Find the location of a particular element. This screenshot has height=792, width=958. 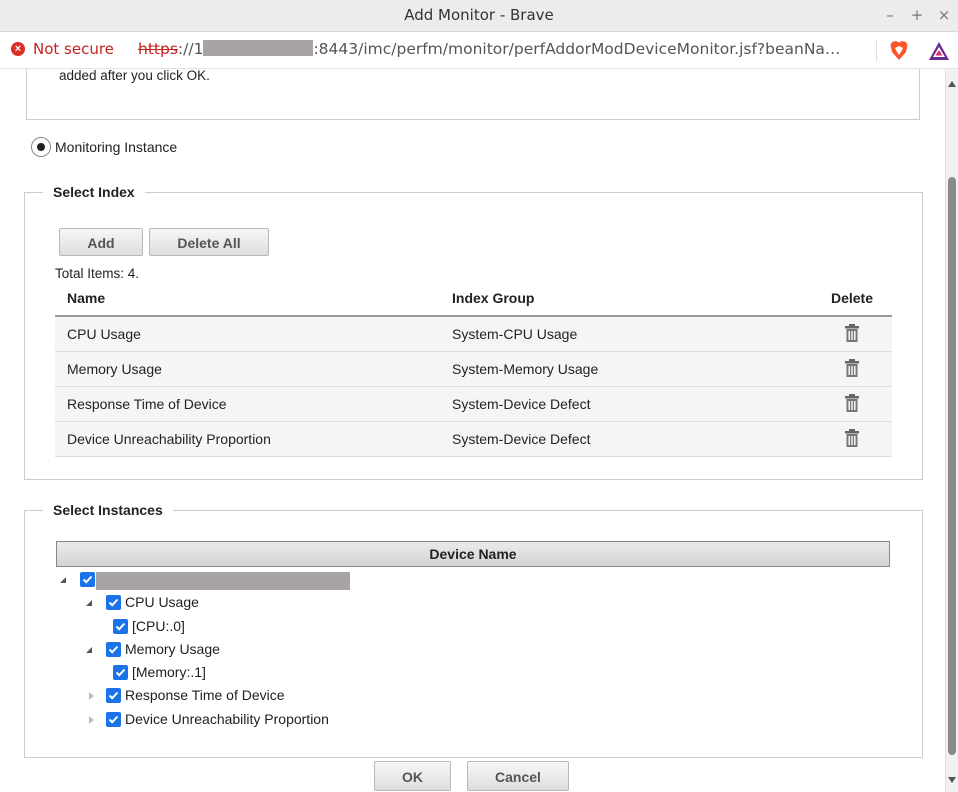

redacted-device-name is located at coordinates (223, 581).